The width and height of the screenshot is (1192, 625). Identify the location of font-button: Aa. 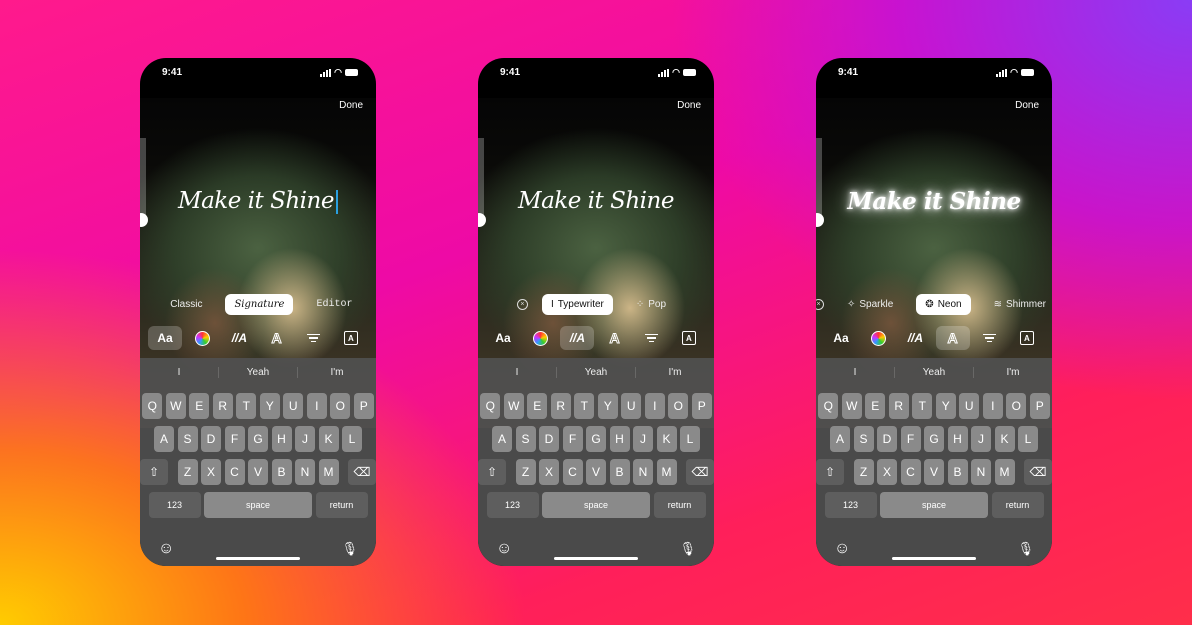
(841, 338).